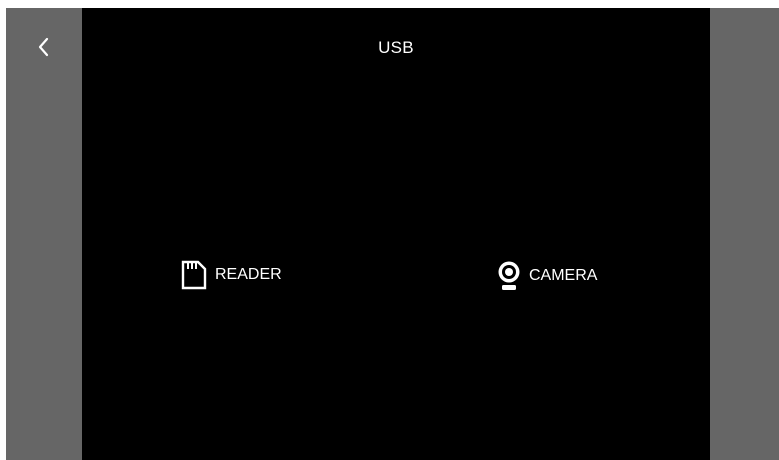 This screenshot has height=460, width=779. What do you see at coordinates (563, 275) in the screenshot?
I see `camera-label: CAMERA` at bounding box center [563, 275].